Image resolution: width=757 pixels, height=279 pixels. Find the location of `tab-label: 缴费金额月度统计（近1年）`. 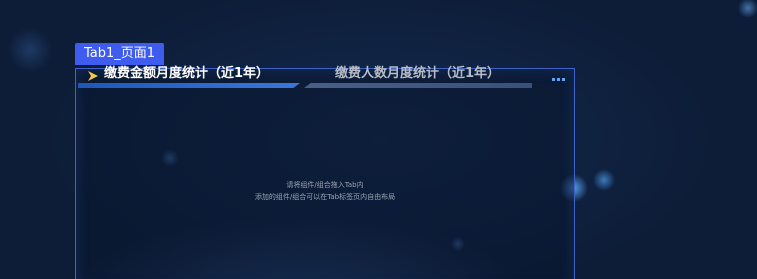

tab-label: 缴费金额月度统计（近1年） is located at coordinates (187, 73).